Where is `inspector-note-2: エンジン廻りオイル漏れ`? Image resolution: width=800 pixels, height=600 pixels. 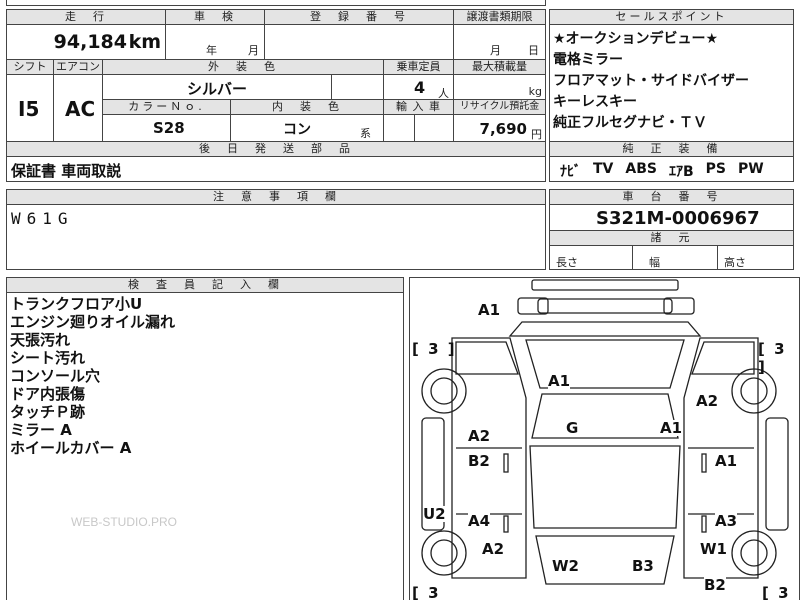 inspector-note-2: エンジン廻りオイル漏れ is located at coordinates (93, 322).